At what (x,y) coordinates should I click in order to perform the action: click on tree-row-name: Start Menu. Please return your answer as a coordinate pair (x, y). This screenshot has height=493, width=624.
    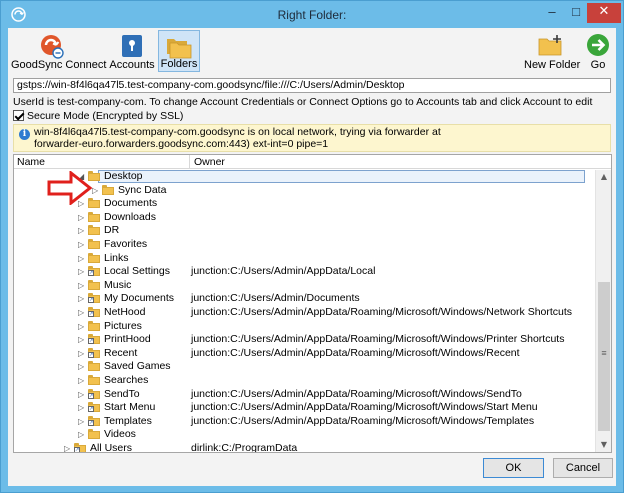
    Looking at the image, I should click on (130, 407).